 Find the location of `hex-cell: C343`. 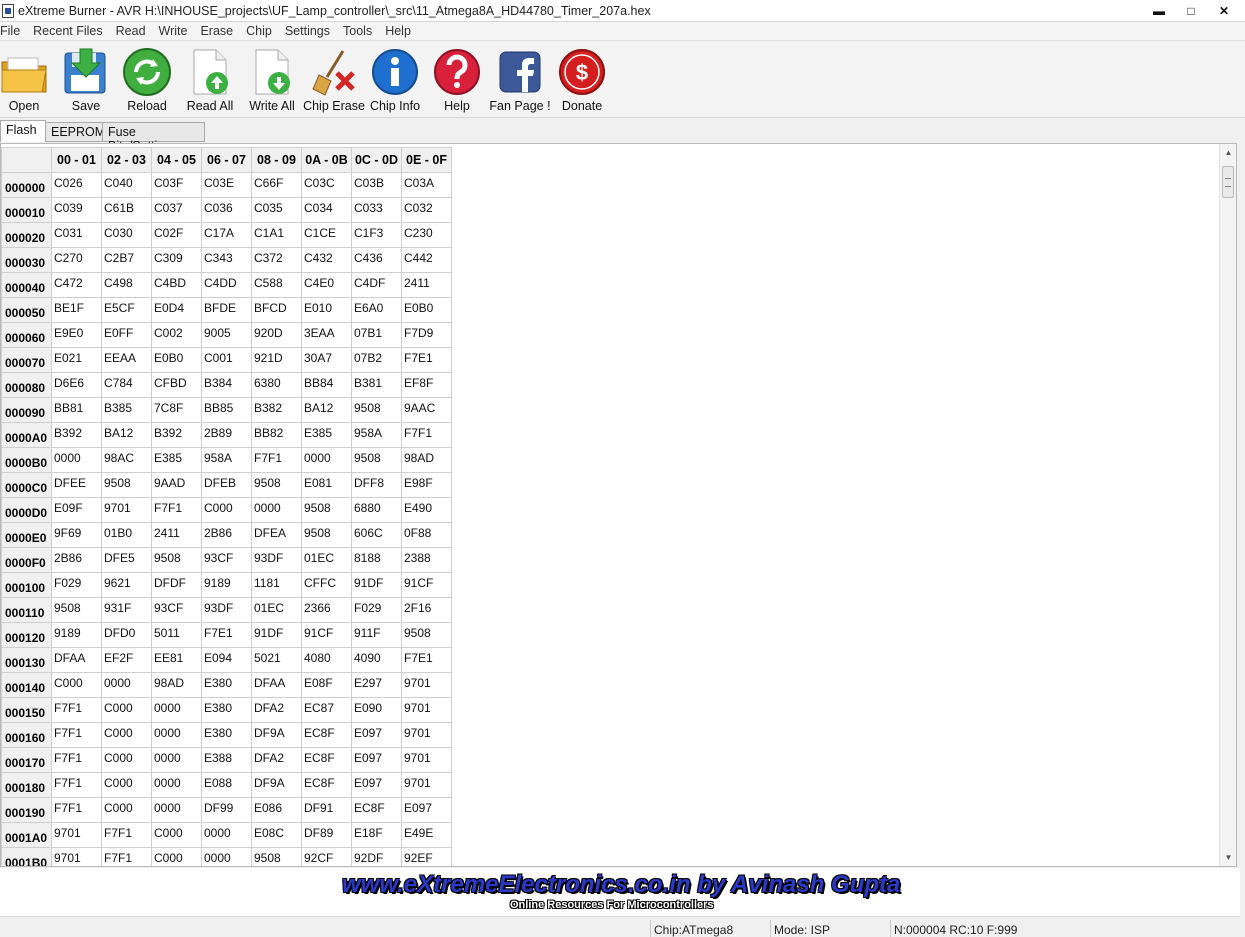

hex-cell: C343 is located at coordinates (226, 260).